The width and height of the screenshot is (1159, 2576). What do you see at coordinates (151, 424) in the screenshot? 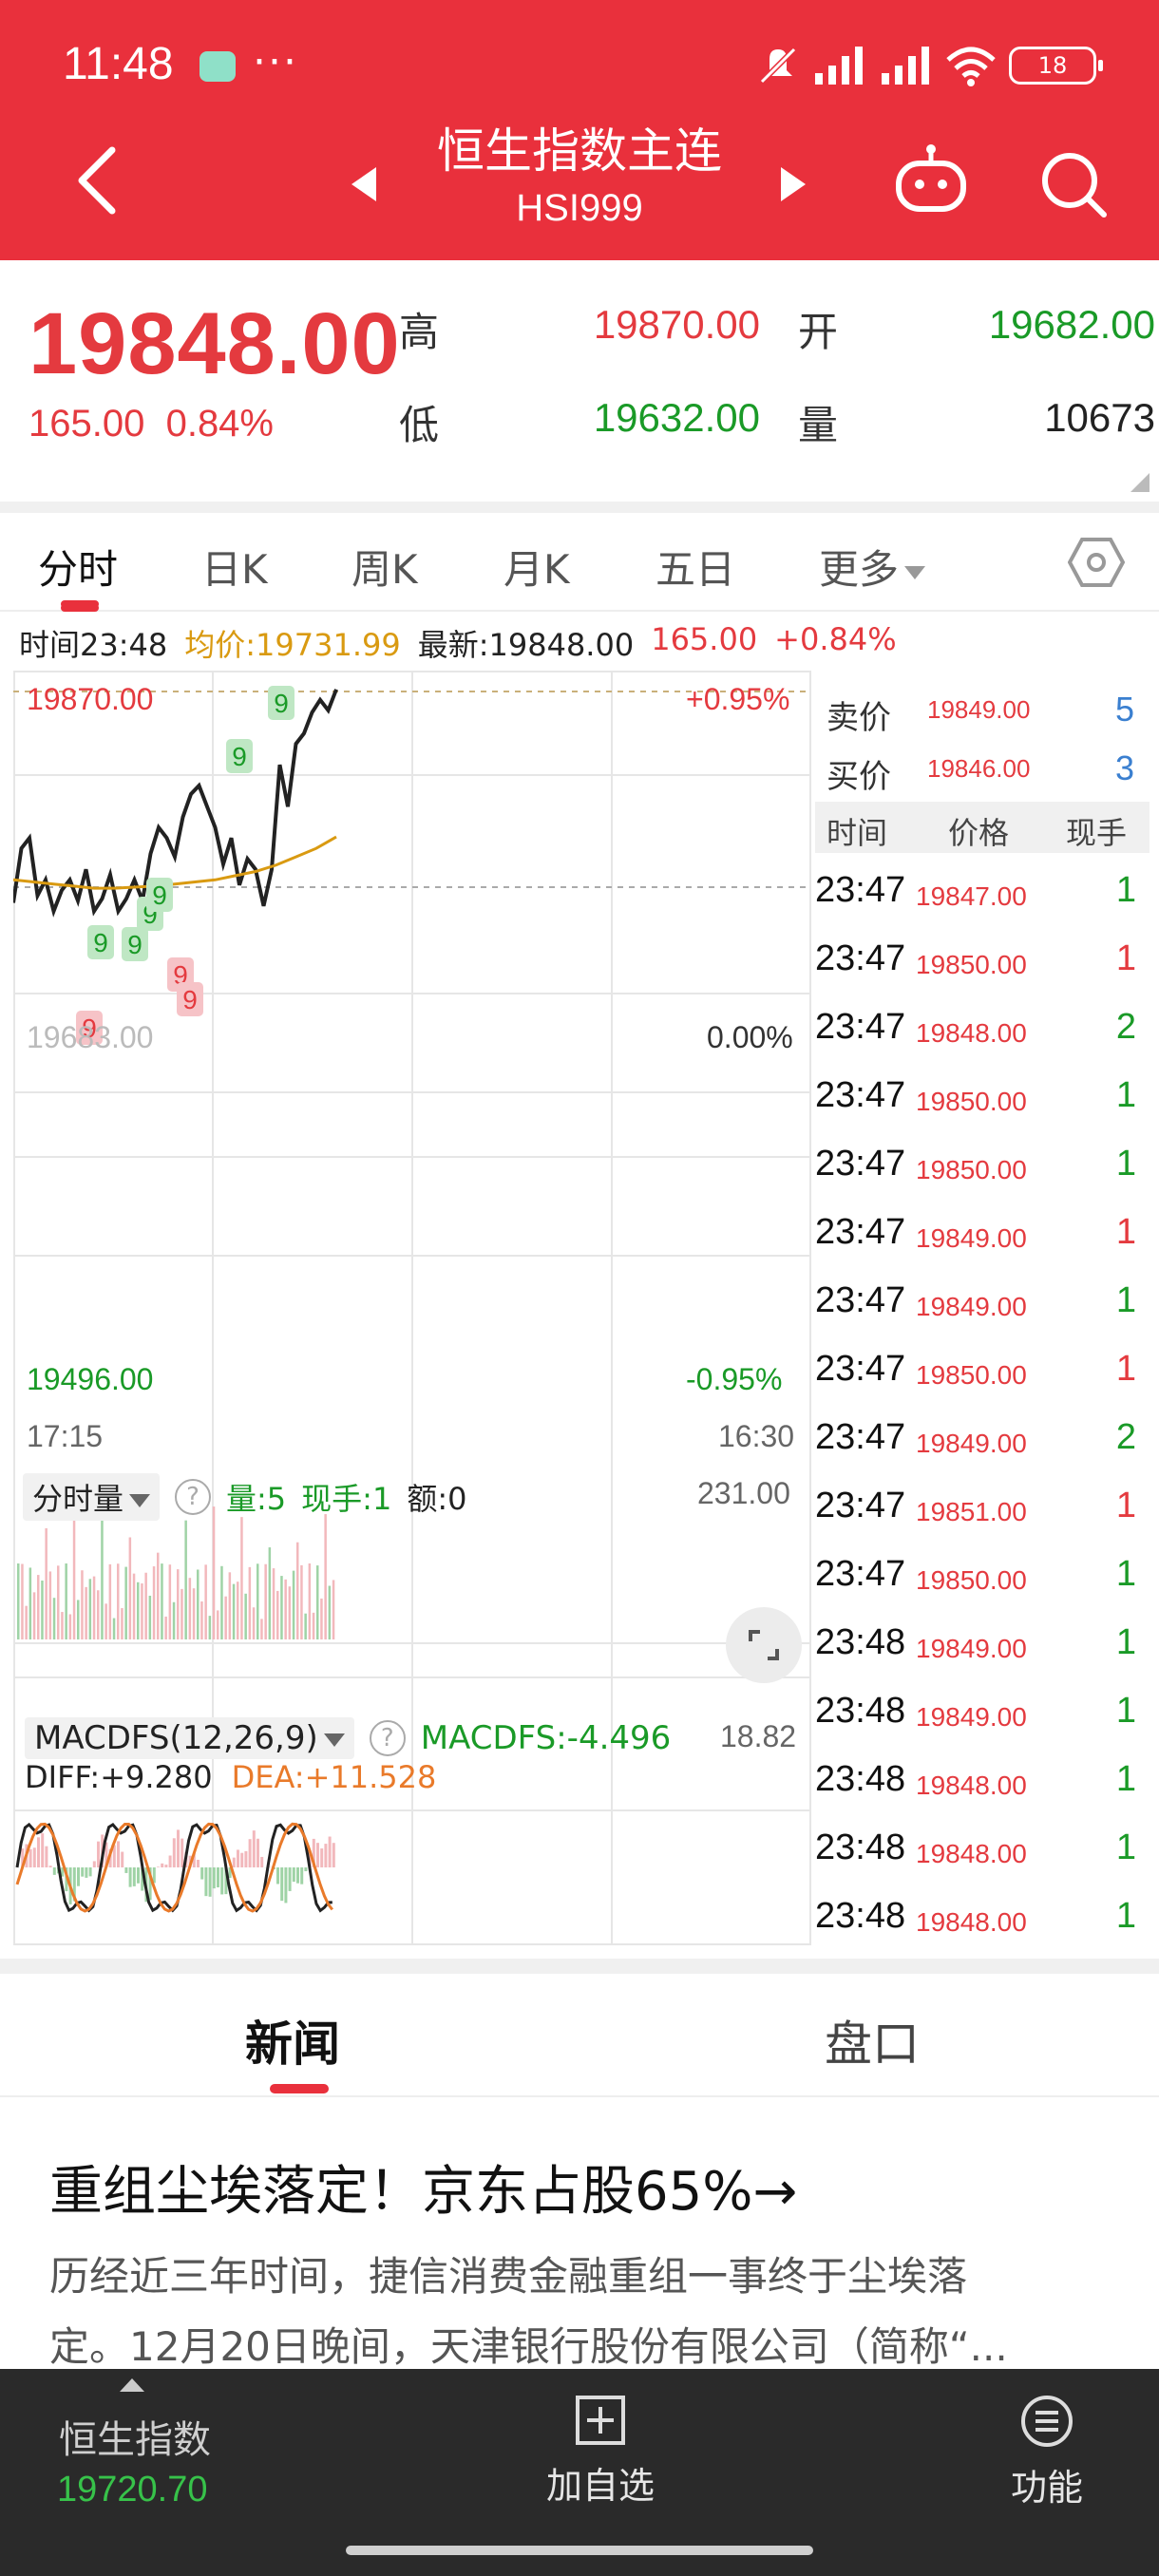
I see `price-change: 165.00 0.84%` at bounding box center [151, 424].